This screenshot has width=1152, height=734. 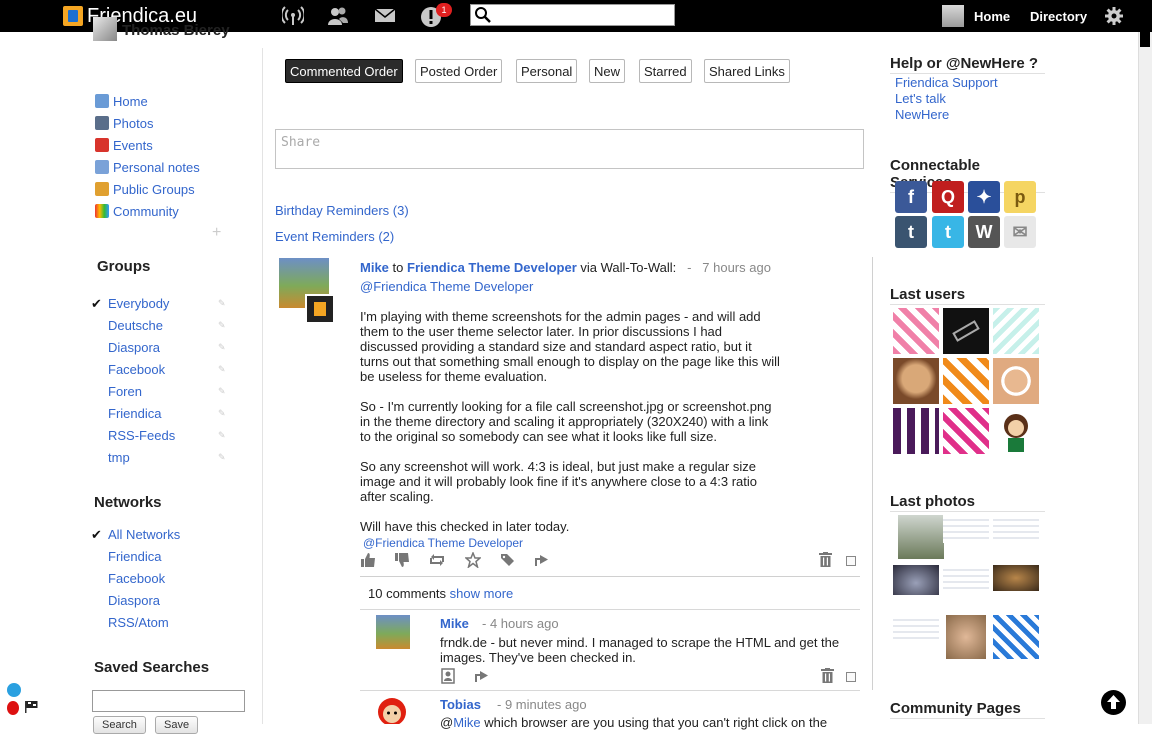 What do you see at coordinates (168, 701) in the screenshot?
I see `saved-search-input` at bounding box center [168, 701].